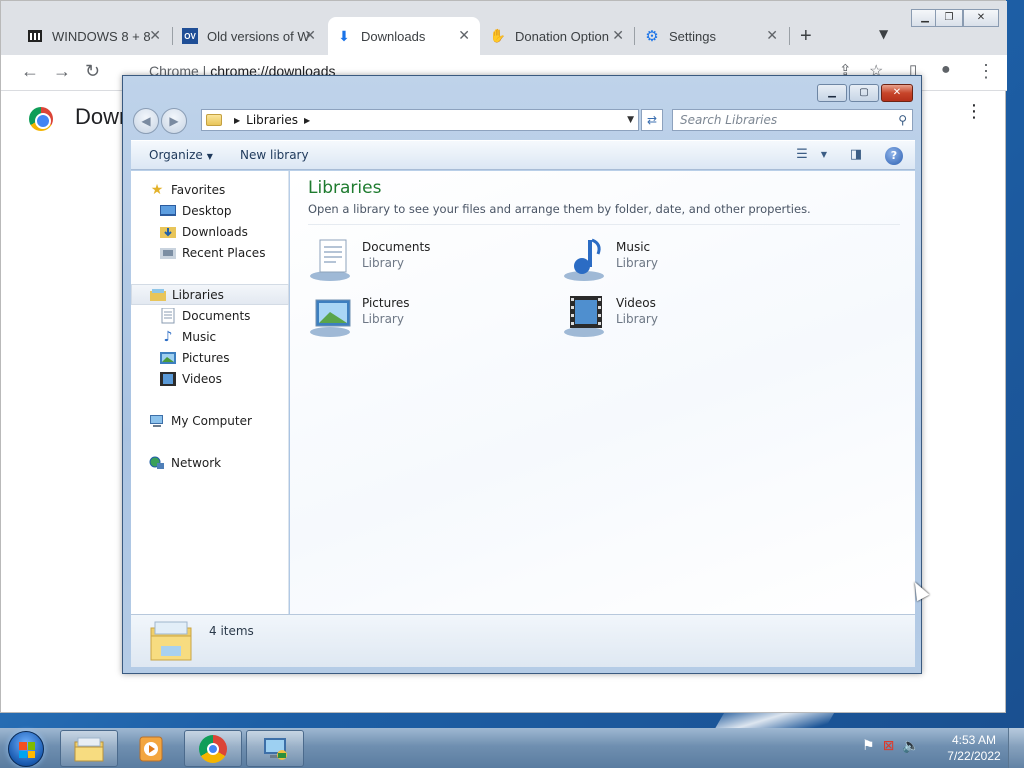 This screenshot has height=768, width=1024. Describe the element at coordinates (92, 71) in the screenshot. I see `reload-icon: ↻` at that location.